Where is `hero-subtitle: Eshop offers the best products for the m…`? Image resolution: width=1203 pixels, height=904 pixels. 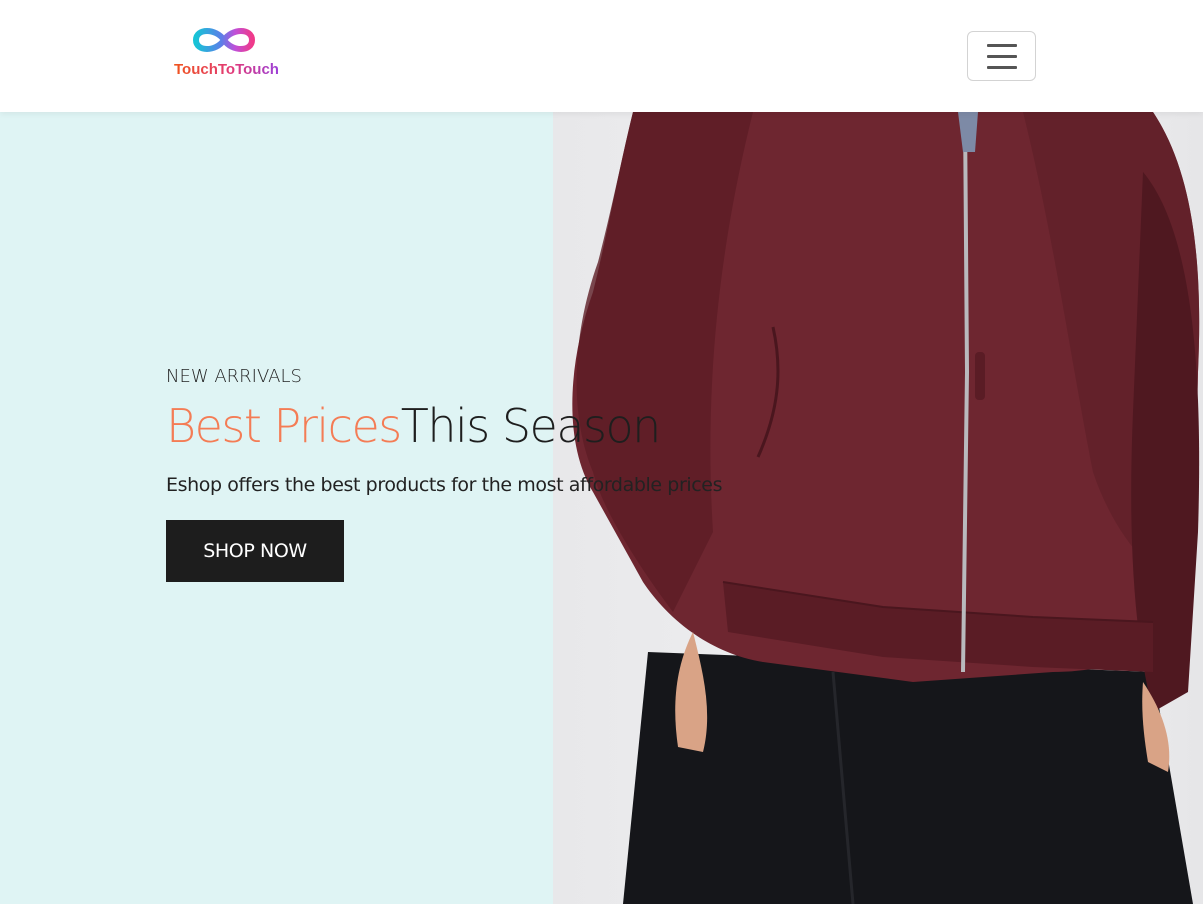 hero-subtitle: Eshop offers the best products for the m… is located at coordinates (444, 485).